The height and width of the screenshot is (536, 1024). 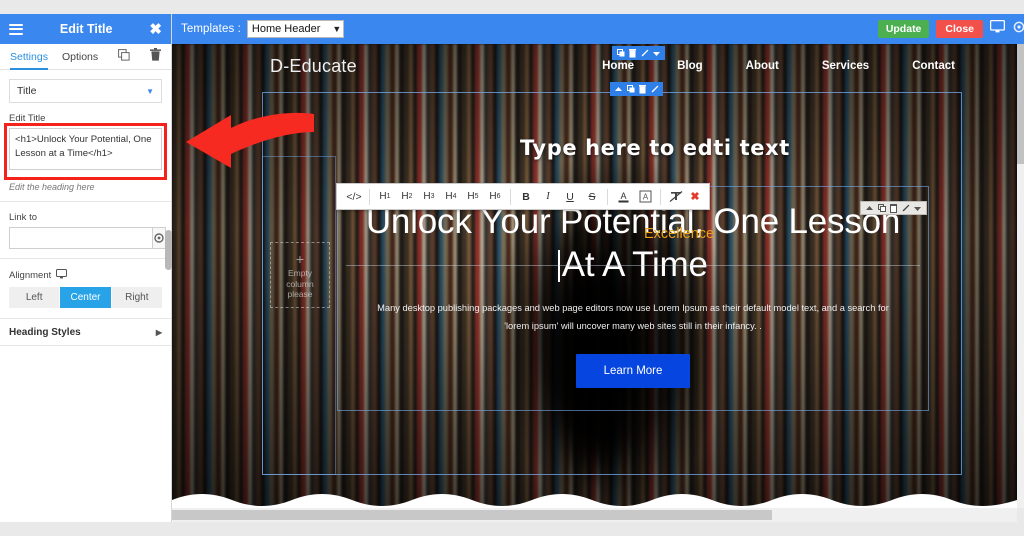 What do you see at coordinates (638, 53) in the screenshot?
I see `widget-controls-top` at bounding box center [638, 53].